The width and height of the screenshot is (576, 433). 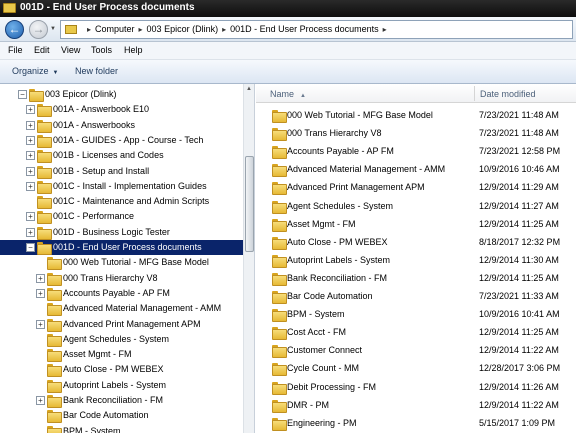 What do you see at coordinates (115, 29) in the screenshot?
I see `crumb-computer: Computer` at bounding box center [115, 29].